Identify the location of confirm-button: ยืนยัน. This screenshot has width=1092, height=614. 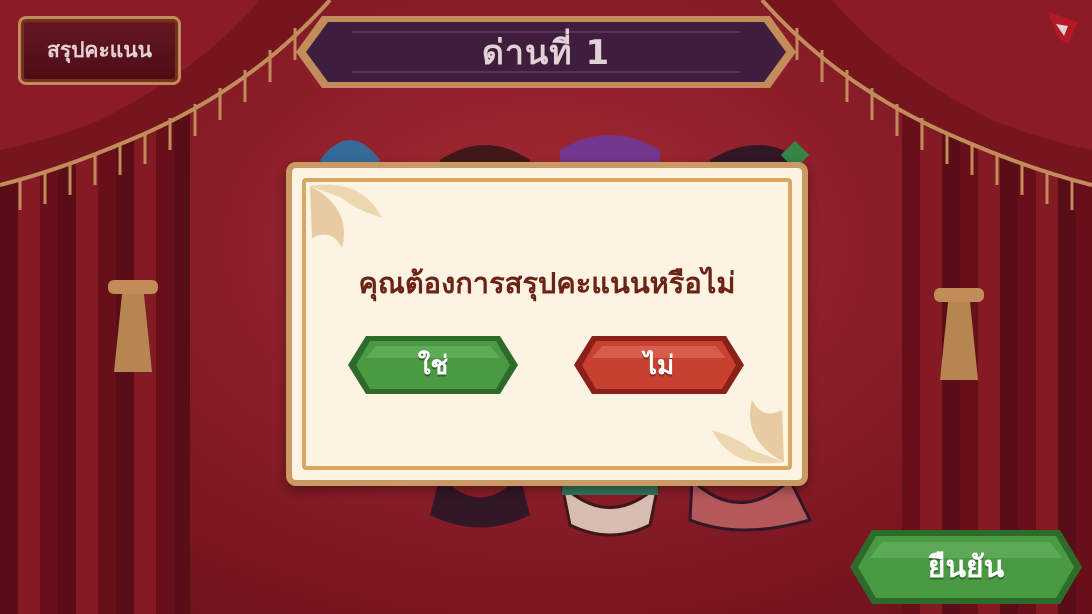
(966, 567).